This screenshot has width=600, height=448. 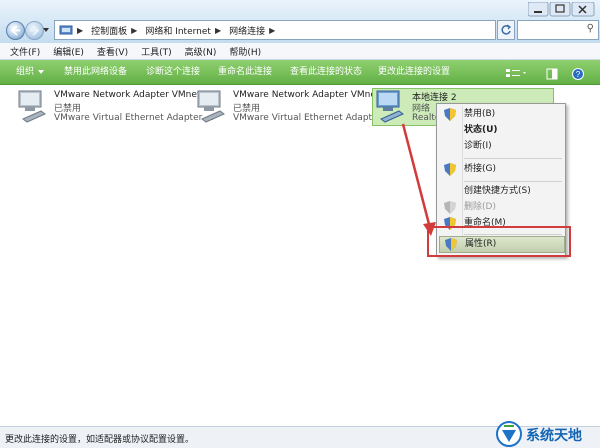 What do you see at coordinates (501, 207) in the screenshot?
I see `menu-item-delete: 删除(D)` at bounding box center [501, 207].